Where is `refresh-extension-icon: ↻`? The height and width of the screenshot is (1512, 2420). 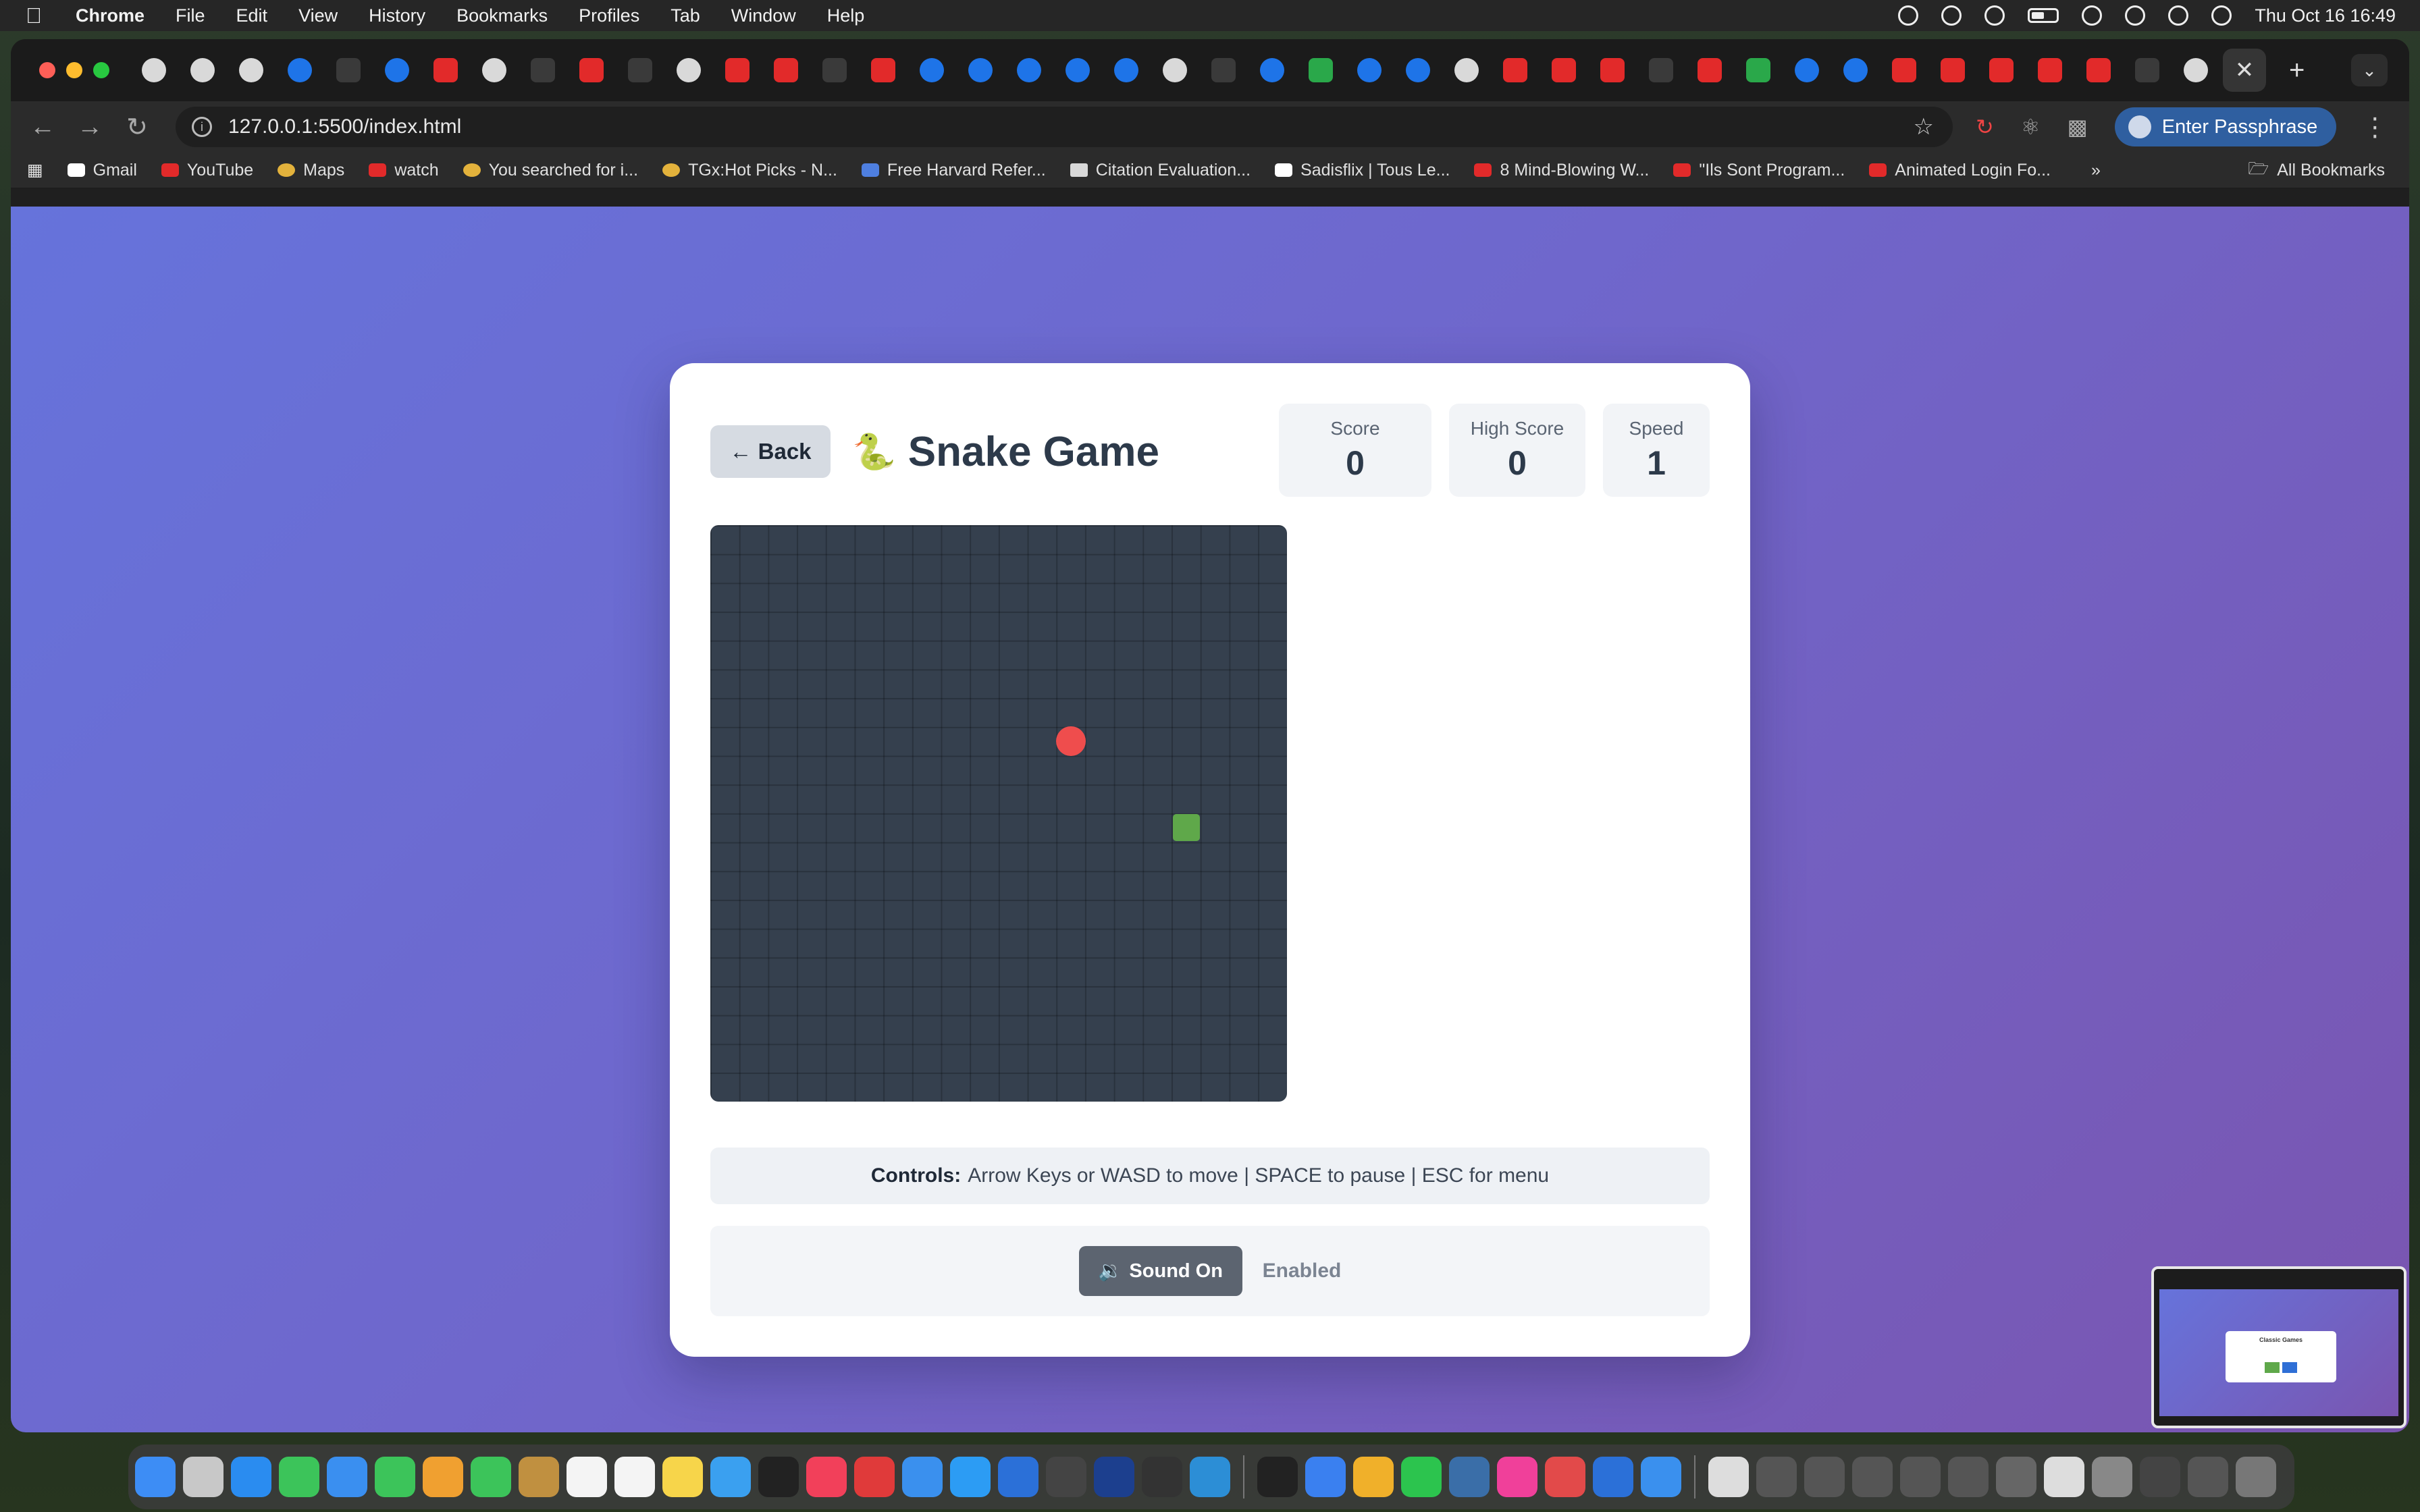
refresh-extension-icon: ↻ is located at coordinates (1985, 127).